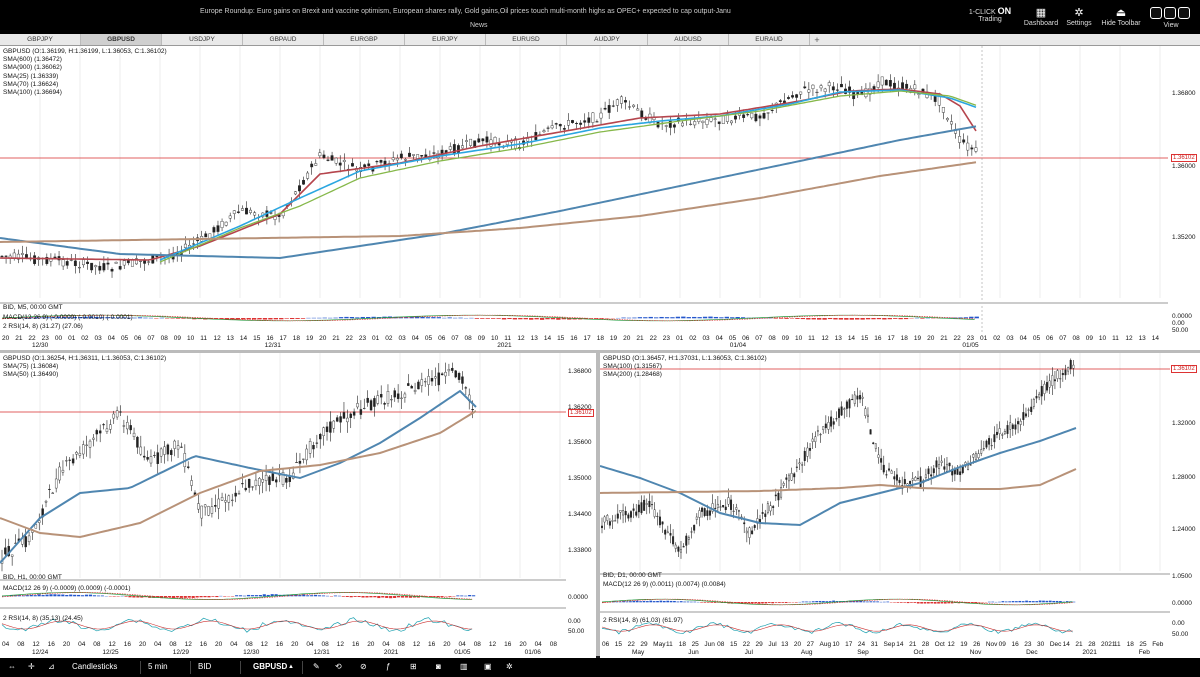 This screenshot has width=1200, height=677. What do you see at coordinates (748, 652) in the screenshot?
I see `date-tick: Jul` at bounding box center [748, 652].